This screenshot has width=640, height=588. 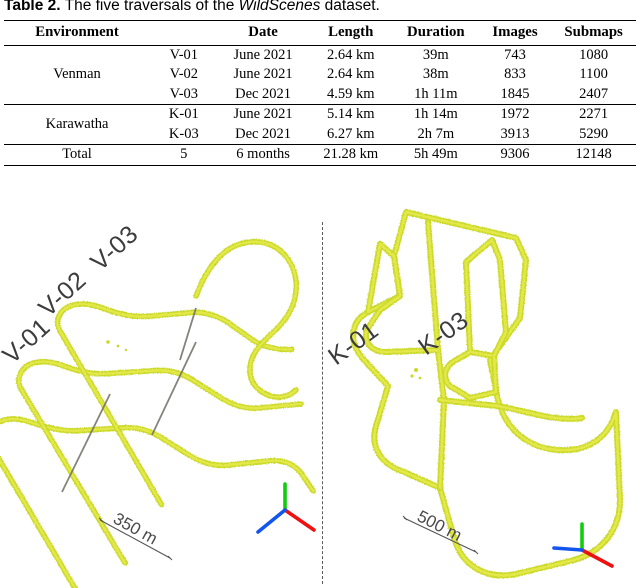 What do you see at coordinates (439, 526) in the screenshot?
I see `scale-bar-label: 500 m` at bounding box center [439, 526].